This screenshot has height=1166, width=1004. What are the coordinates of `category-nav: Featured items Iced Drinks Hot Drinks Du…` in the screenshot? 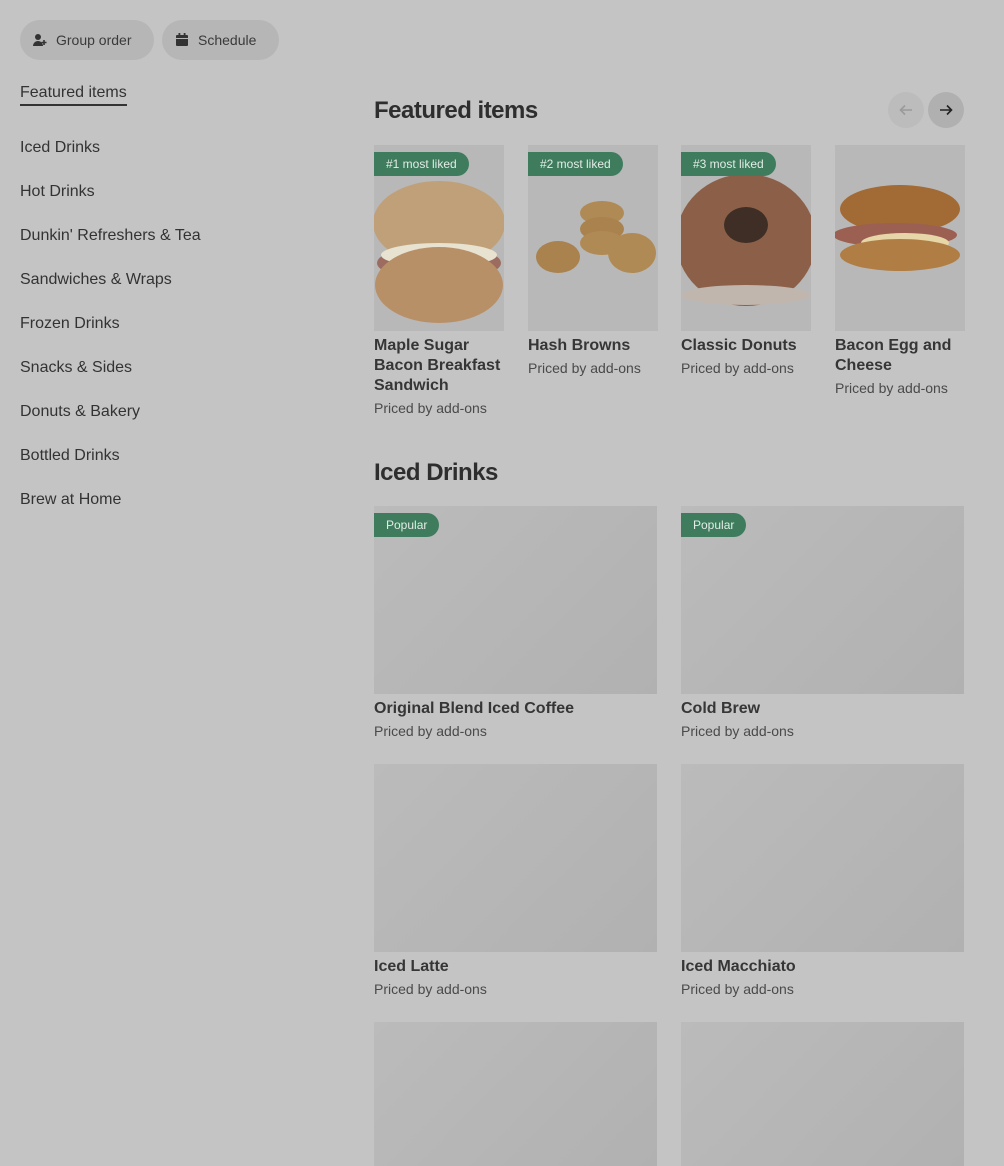 It's located at (170, 301).